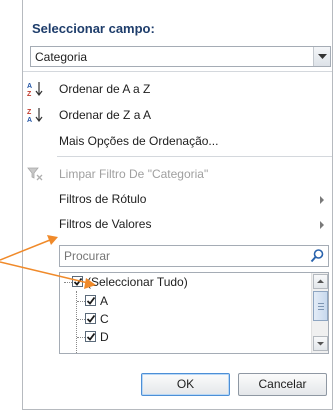 This screenshot has width=333, height=410. Describe the element at coordinates (183, 319) in the screenshot. I see `list-item: C` at that location.